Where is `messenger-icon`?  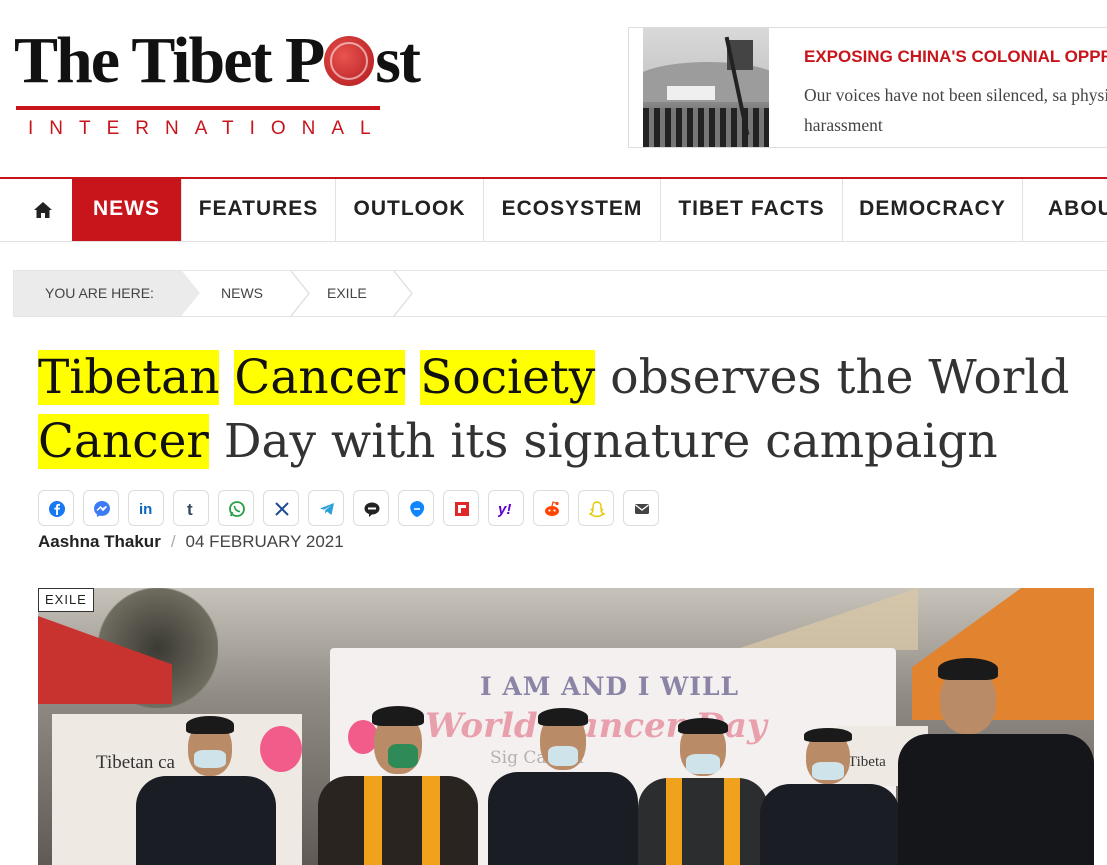 messenger-icon is located at coordinates (102, 509).